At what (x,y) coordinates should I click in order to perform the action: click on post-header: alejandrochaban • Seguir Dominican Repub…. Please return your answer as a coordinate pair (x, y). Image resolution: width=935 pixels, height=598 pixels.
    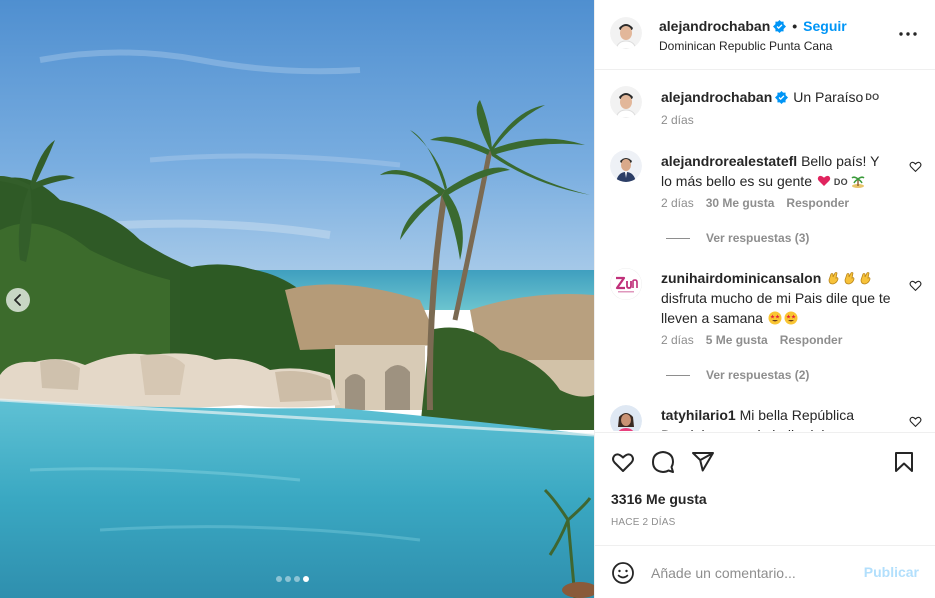
    Looking at the image, I should click on (765, 35).